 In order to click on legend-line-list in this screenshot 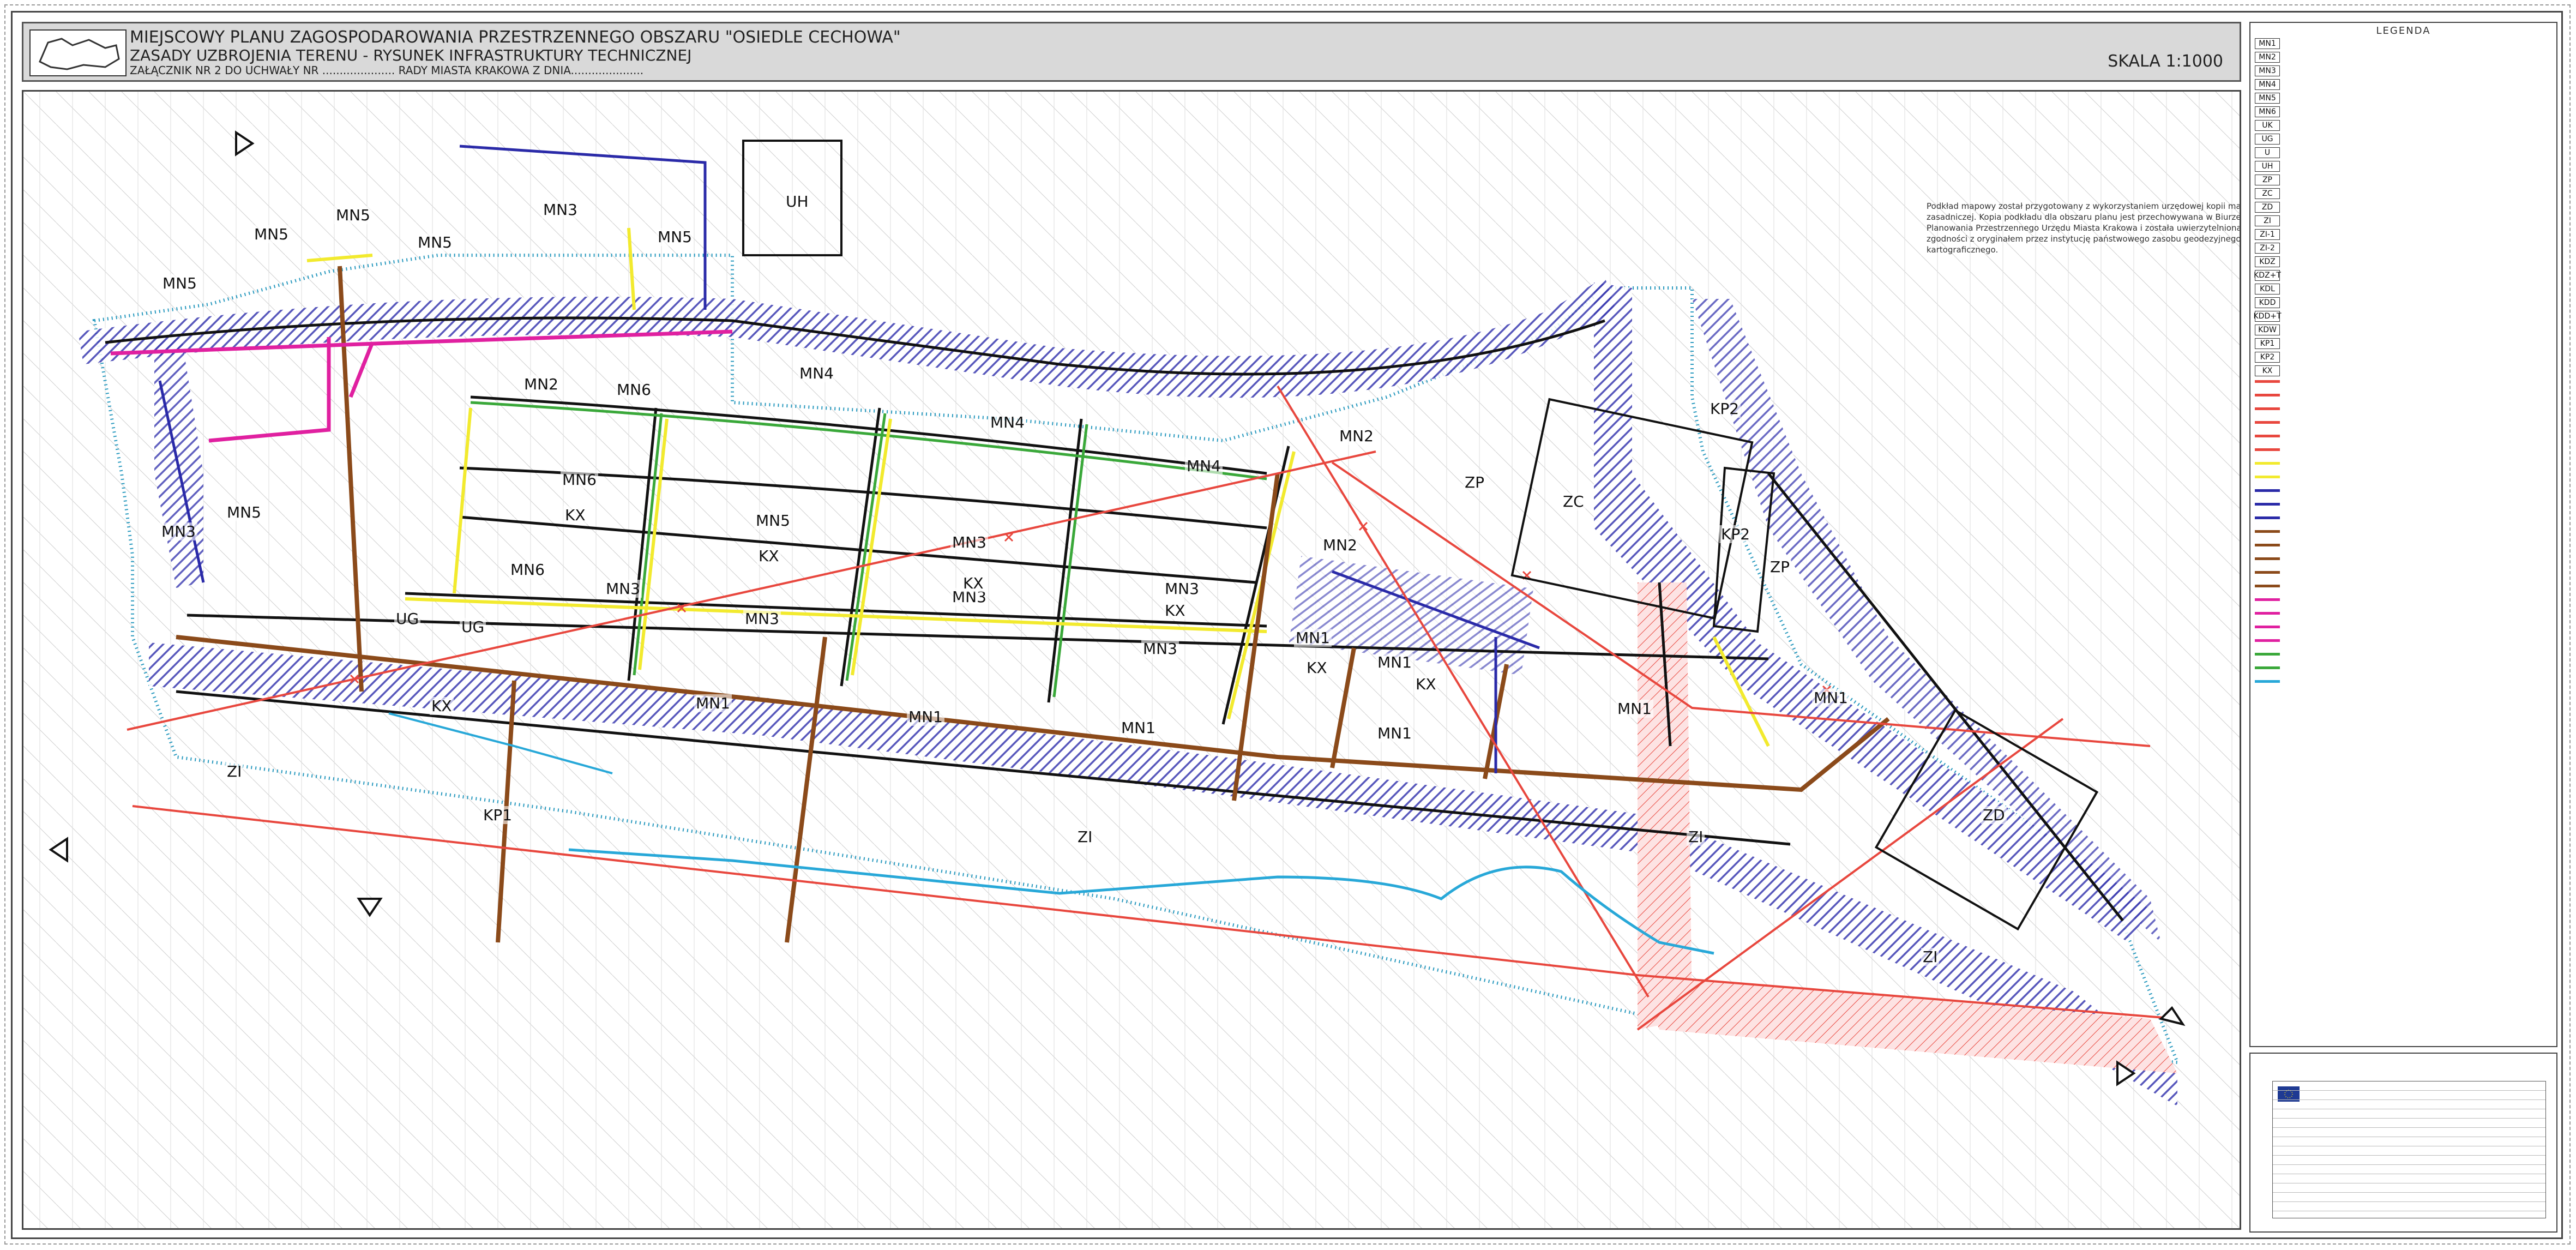, I will do `click(2403, 534)`.